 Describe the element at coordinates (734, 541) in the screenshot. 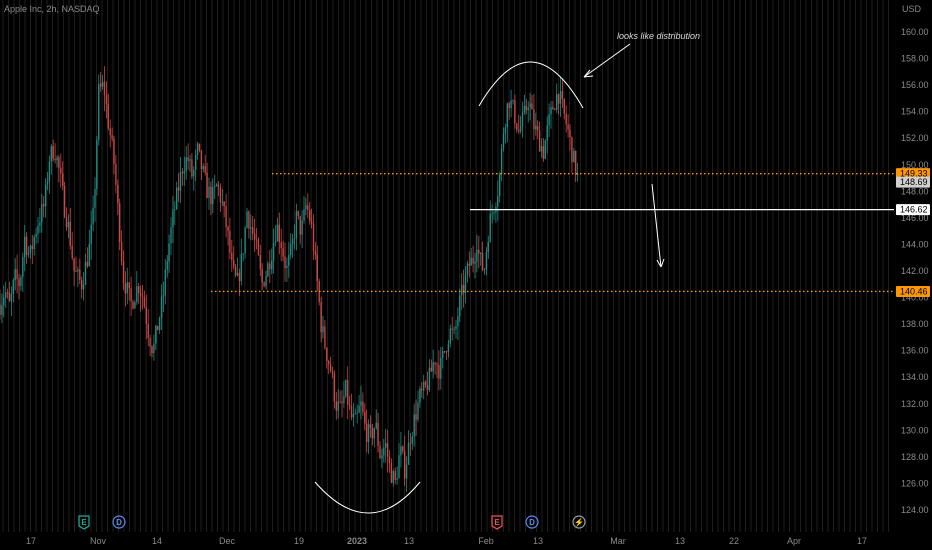

I see `x-tick-label: 22` at that location.